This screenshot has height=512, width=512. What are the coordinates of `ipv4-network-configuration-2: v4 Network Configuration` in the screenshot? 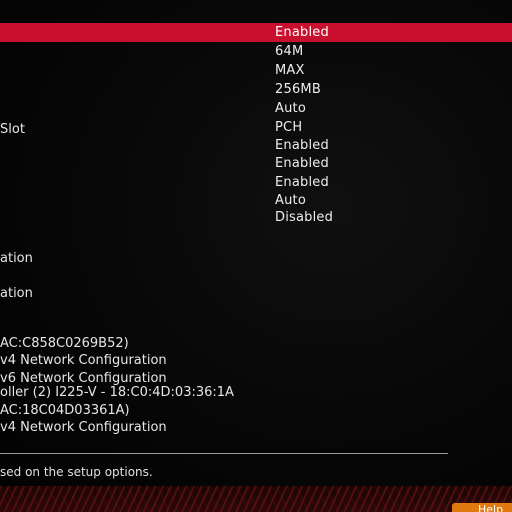 It's located at (83, 428).